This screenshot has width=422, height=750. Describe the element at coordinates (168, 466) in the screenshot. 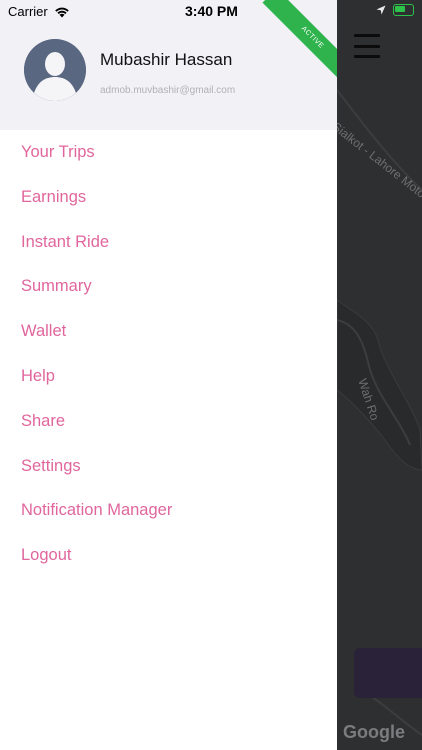

I see `menu-item-settings: Settings` at that location.